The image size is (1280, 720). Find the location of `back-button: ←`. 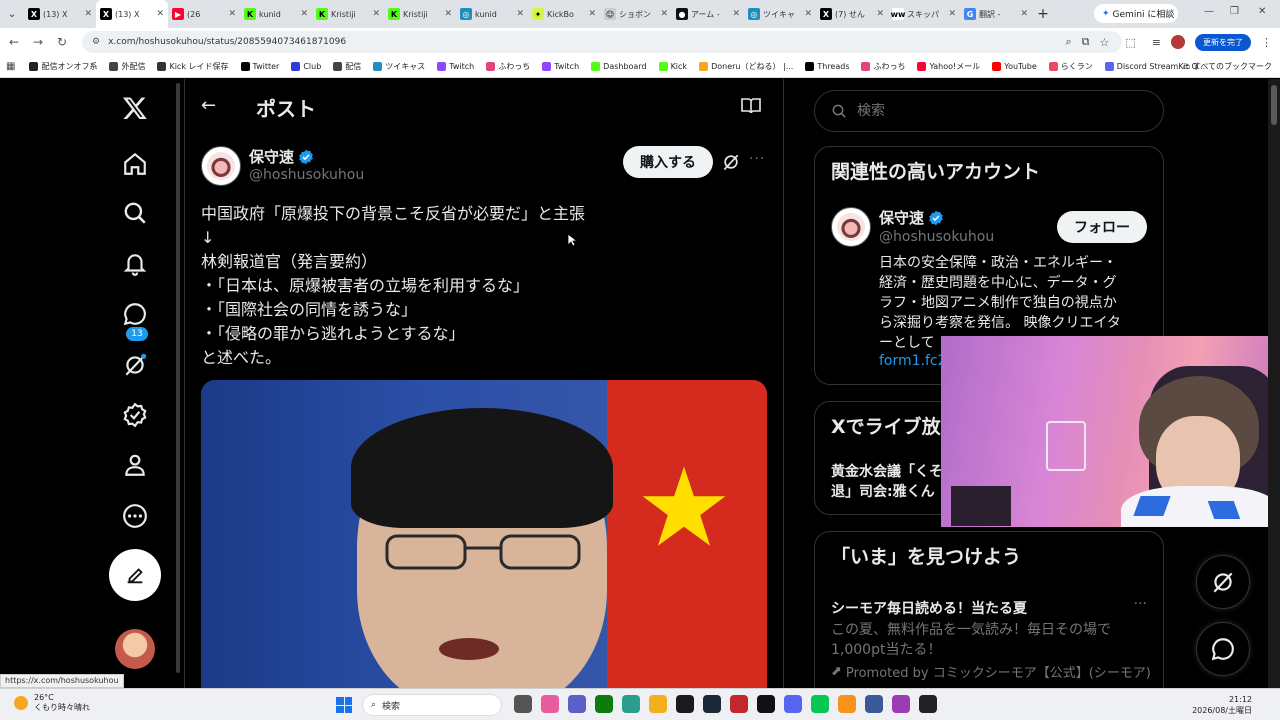

back-button: ← is located at coordinates (14, 42).